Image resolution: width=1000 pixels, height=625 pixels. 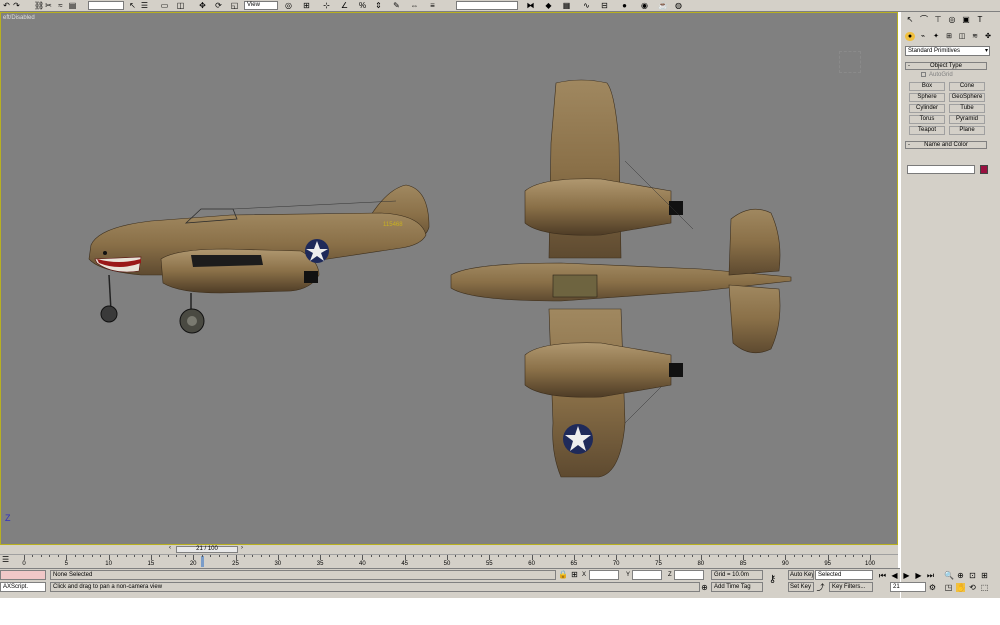 What do you see at coordinates (48, 5) in the screenshot?
I see `unlink-icon: ✂` at bounding box center [48, 5].